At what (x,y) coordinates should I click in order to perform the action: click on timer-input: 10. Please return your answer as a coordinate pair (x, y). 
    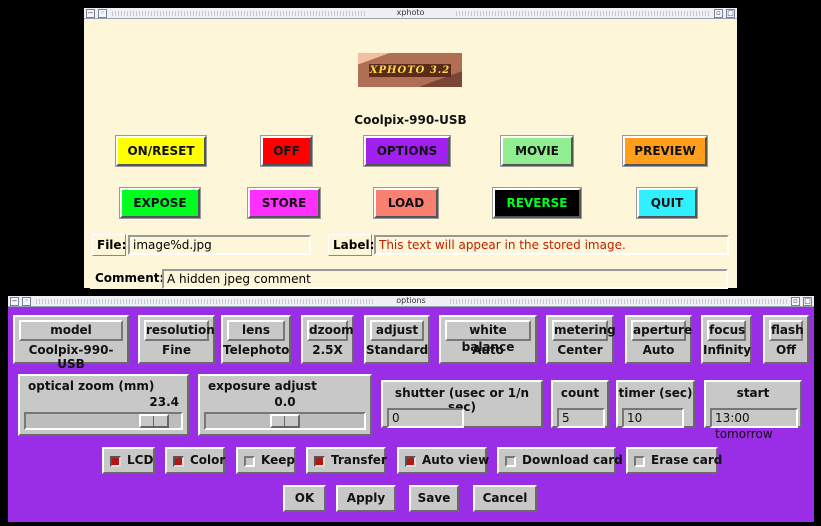
    Looking at the image, I should click on (653, 418).